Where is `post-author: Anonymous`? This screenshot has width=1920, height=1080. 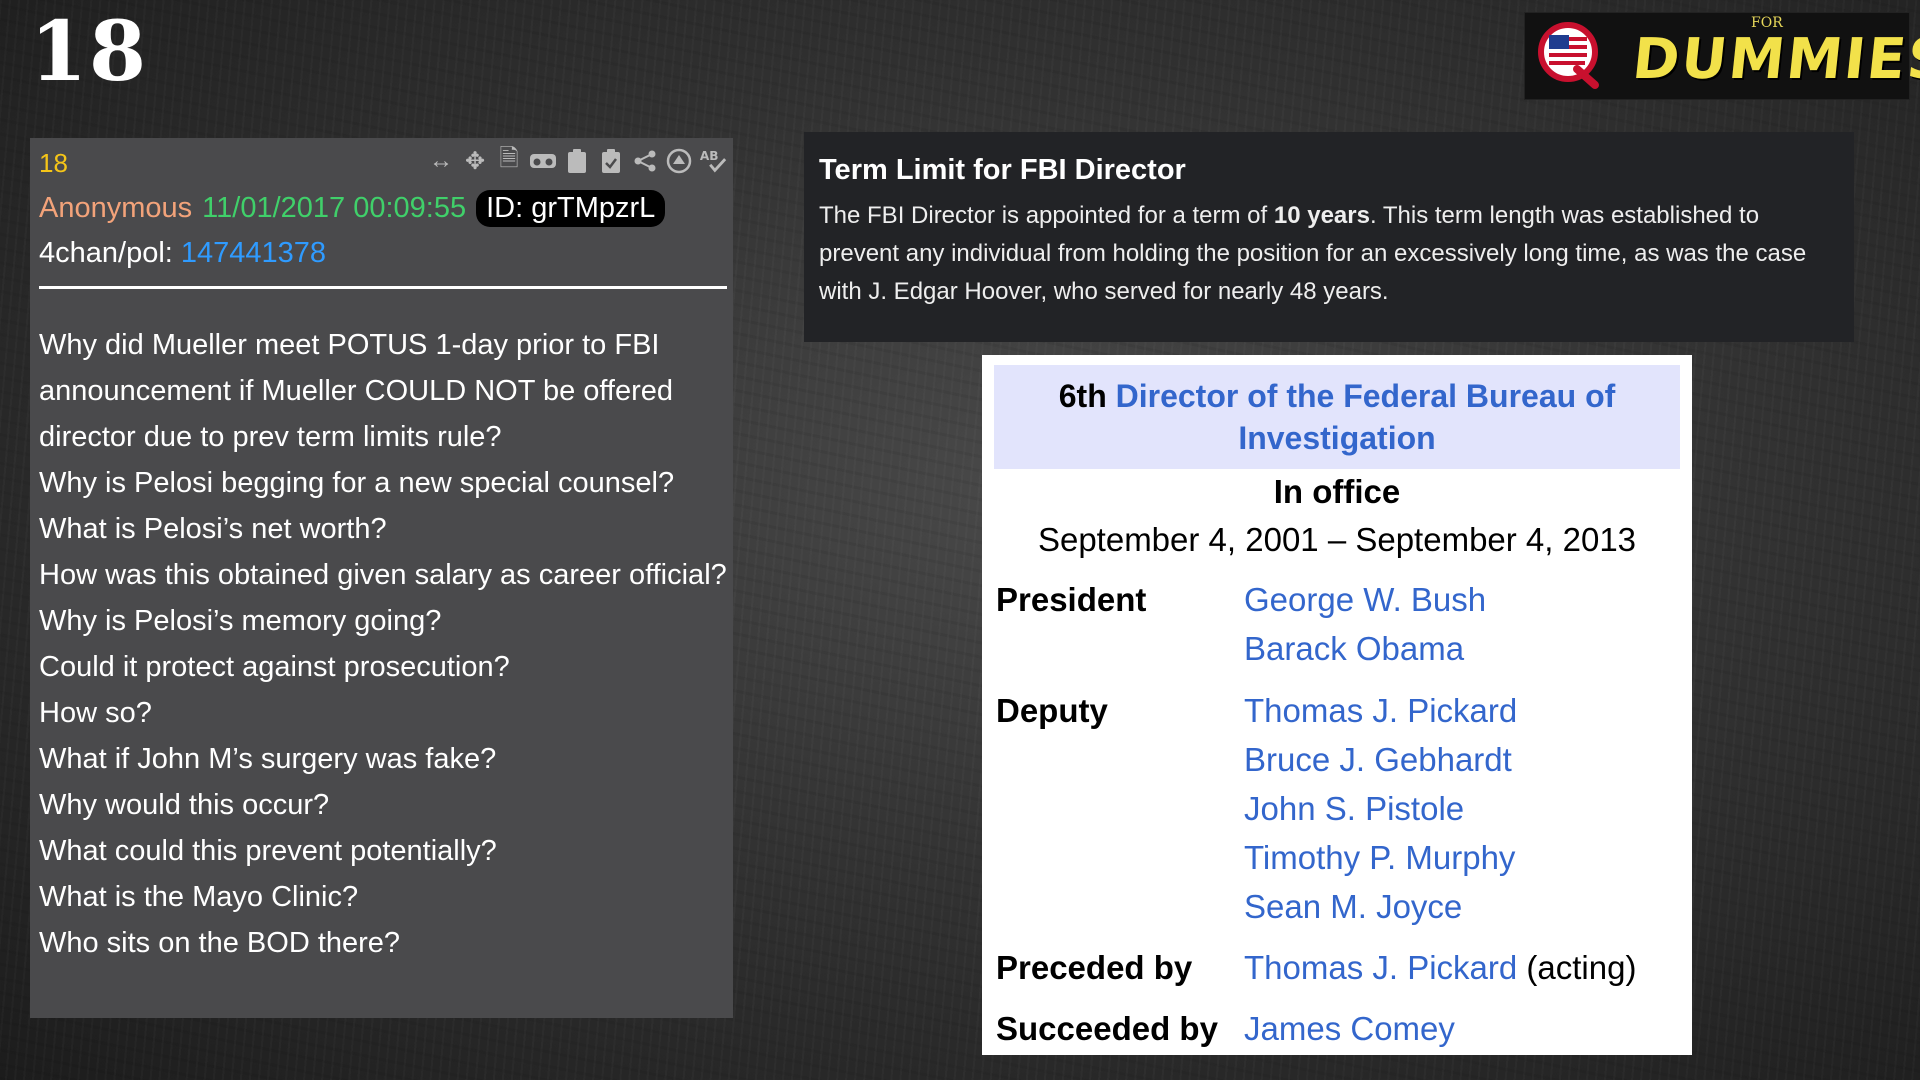
post-author: Anonymous is located at coordinates (116, 208).